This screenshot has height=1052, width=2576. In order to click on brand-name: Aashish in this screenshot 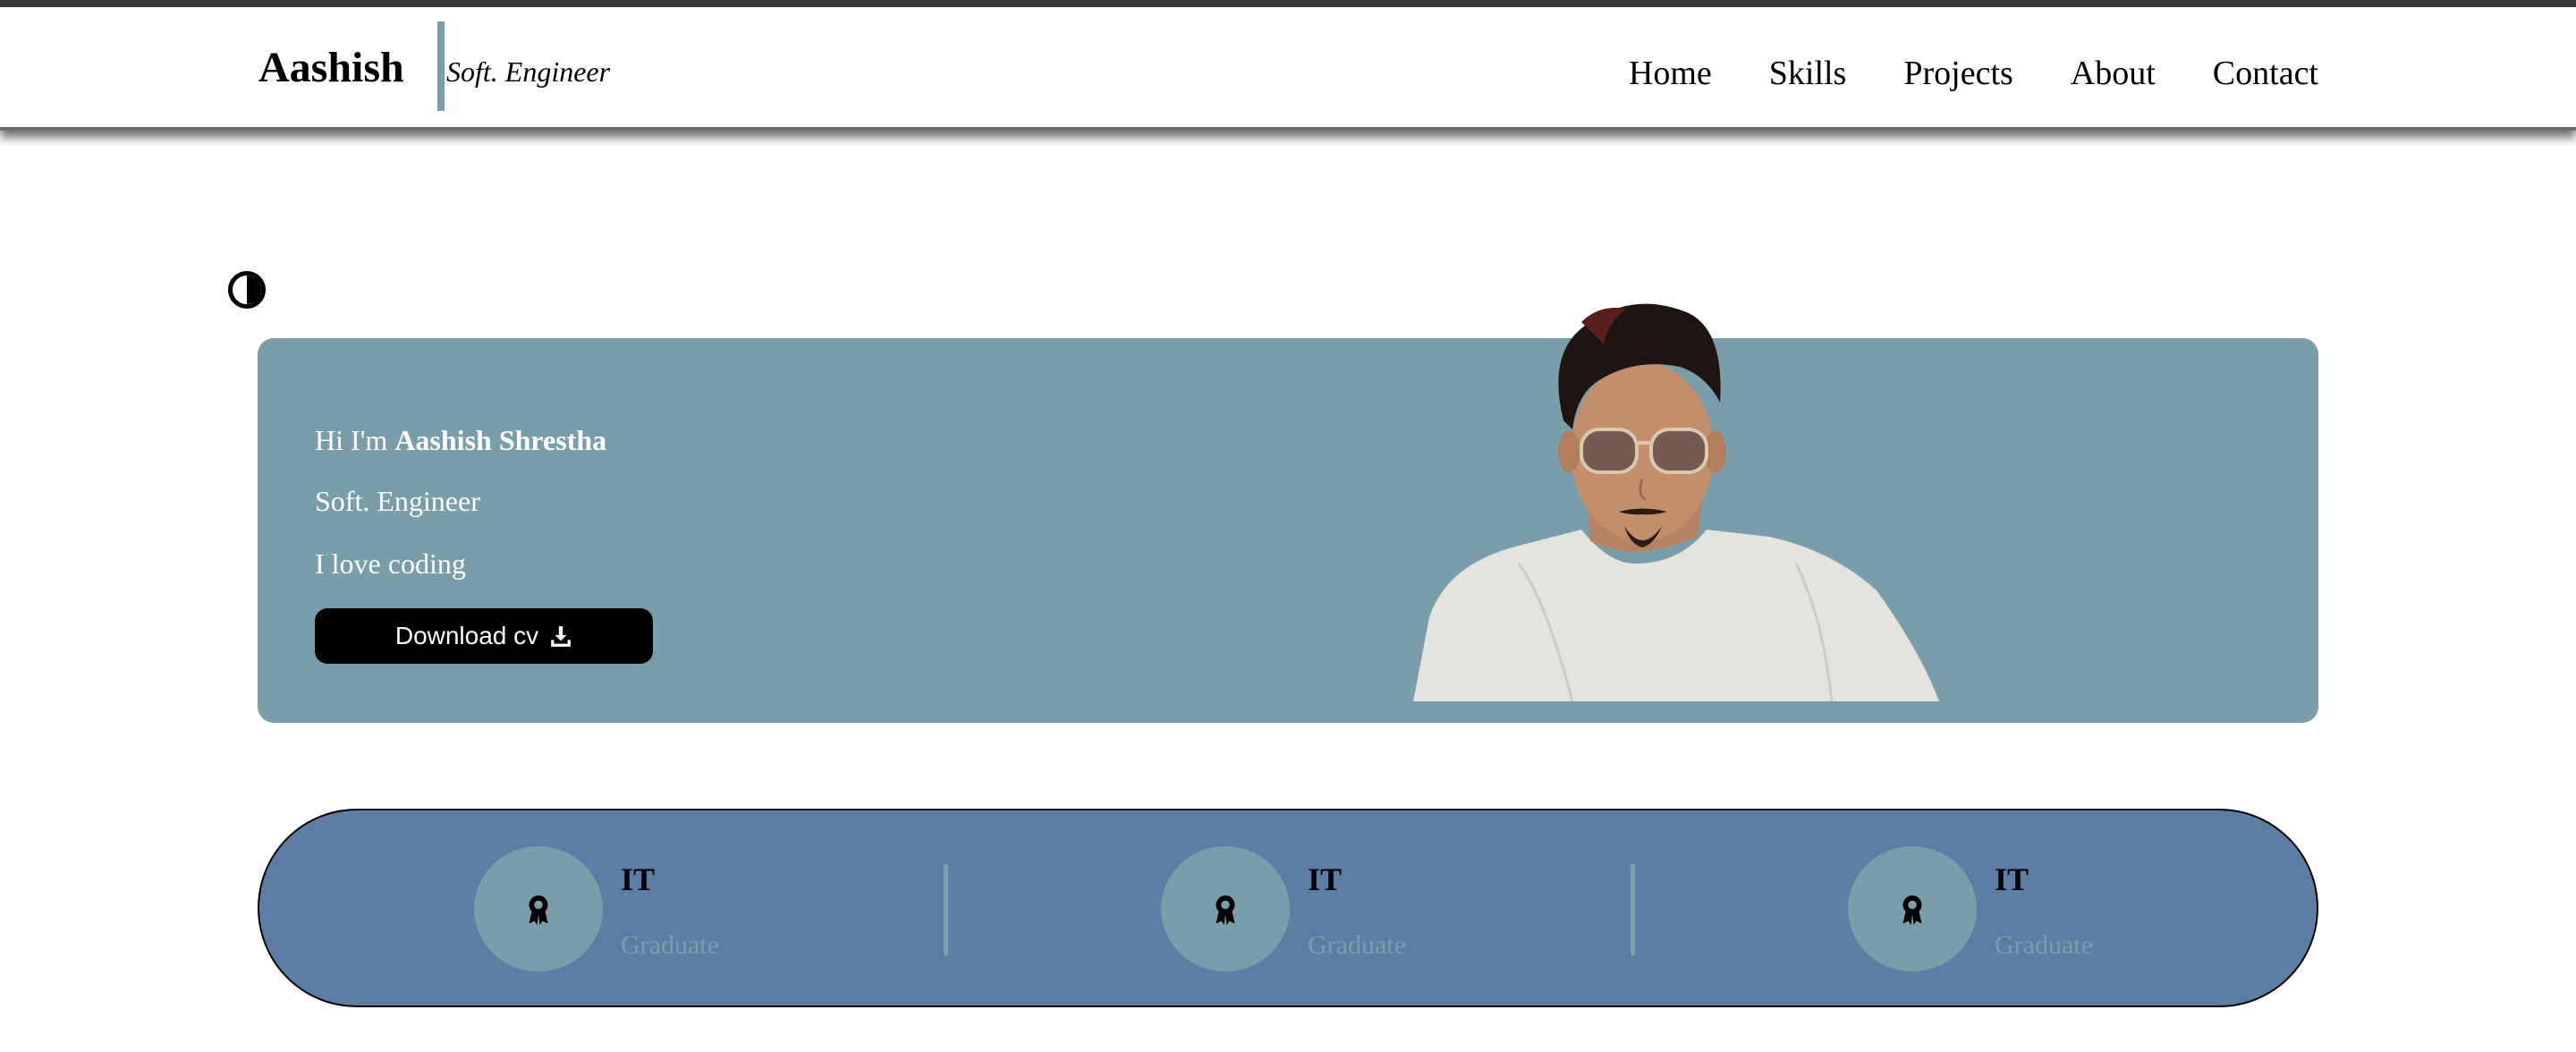, I will do `click(331, 67)`.